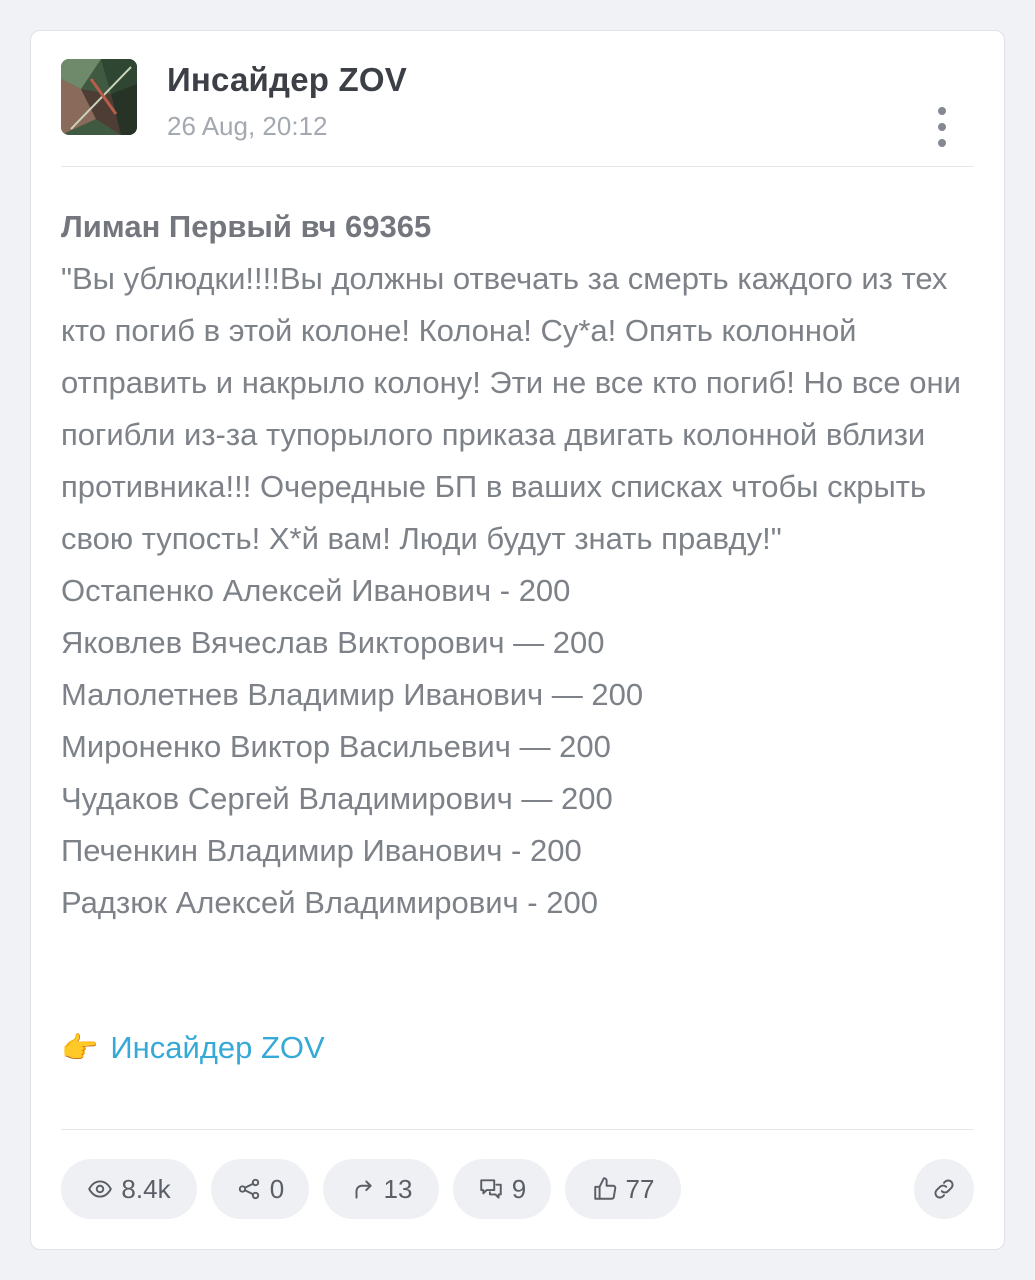 Image resolution: width=1035 pixels, height=1280 pixels. What do you see at coordinates (352, 694) in the screenshot?
I see `list-item: Малолетнев Владимир Иванович — 200` at bounding box center [352, 694].